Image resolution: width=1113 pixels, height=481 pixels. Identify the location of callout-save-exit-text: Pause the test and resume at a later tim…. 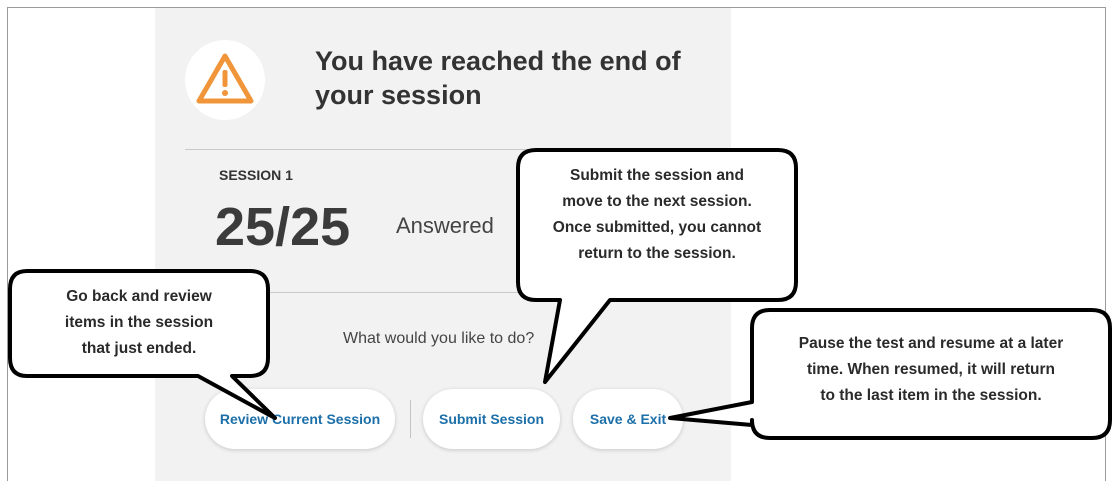
(931, 369).